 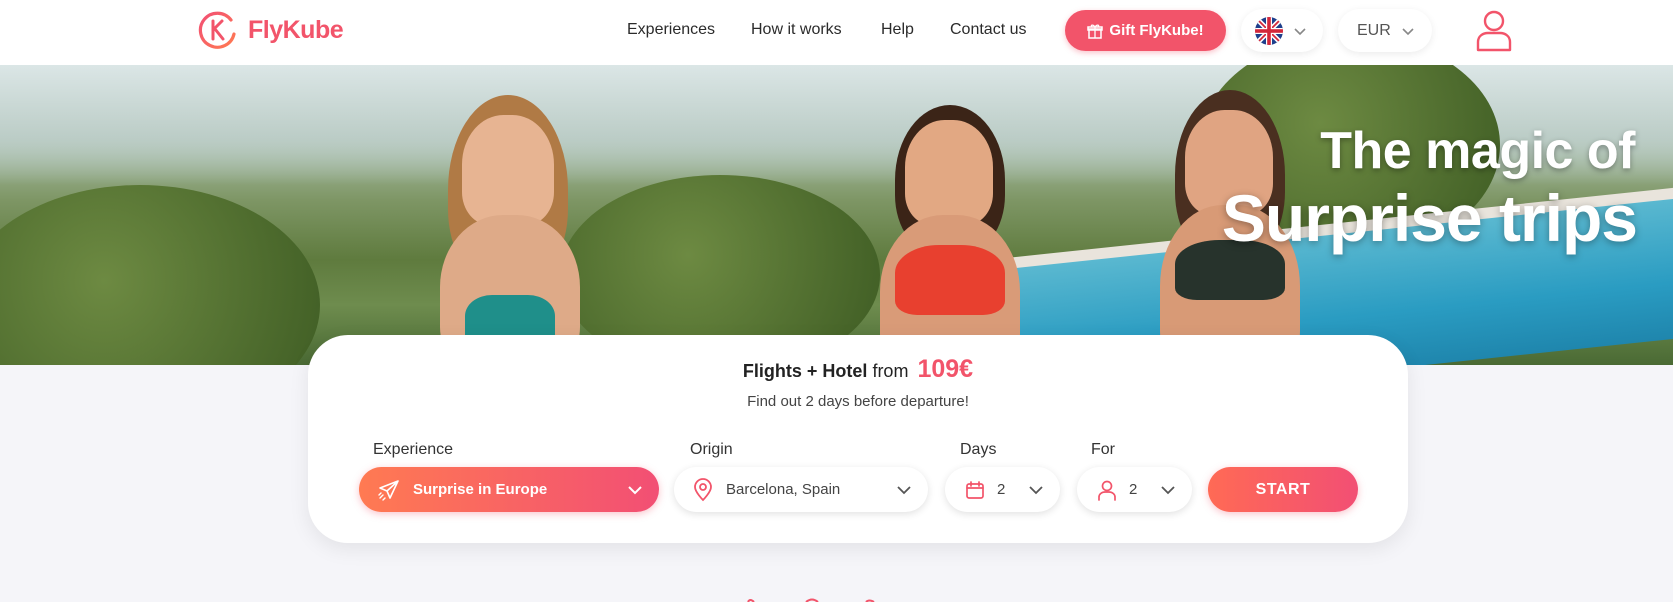 I want to click on brand-name: FlyKube, so click(x=296, y=29).